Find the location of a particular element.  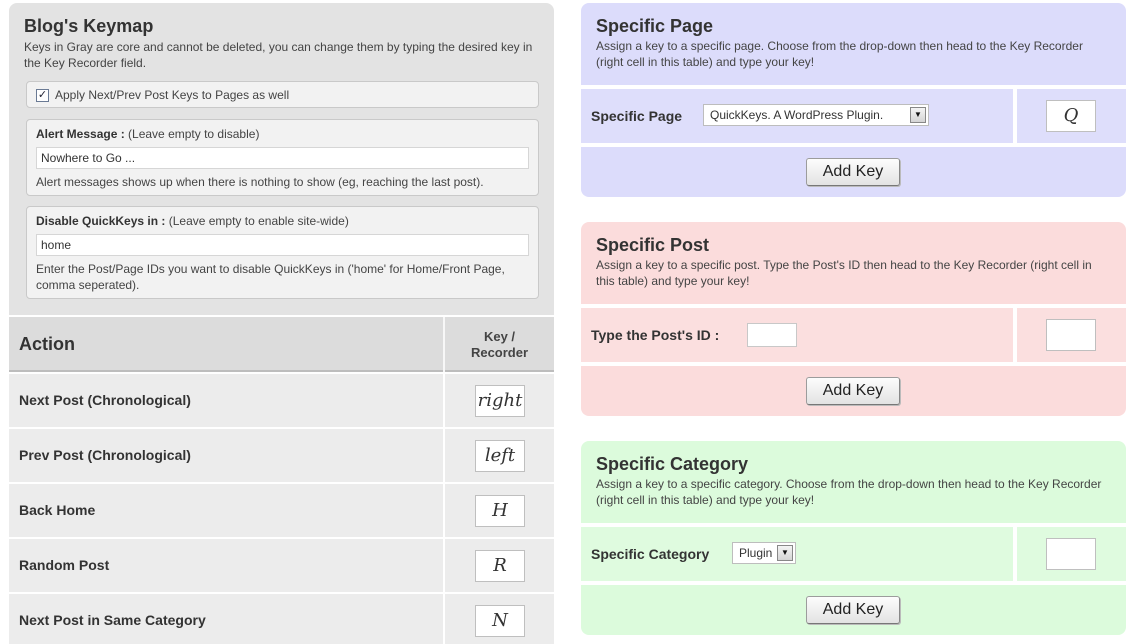

specific-post-footer: Add Key is located at coordinates (853, 391).